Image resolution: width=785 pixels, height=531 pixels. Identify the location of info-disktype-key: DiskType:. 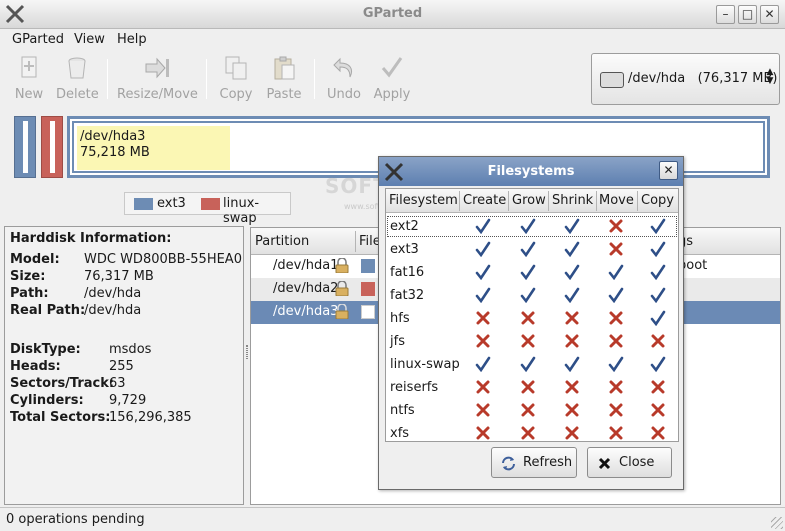
(45, 349).